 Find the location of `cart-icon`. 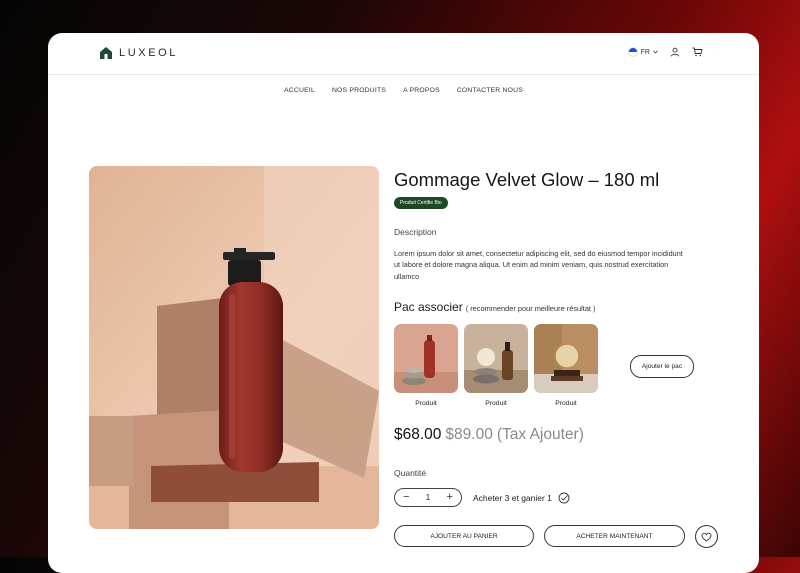

cart-icon is located at coordinates (697, 52).